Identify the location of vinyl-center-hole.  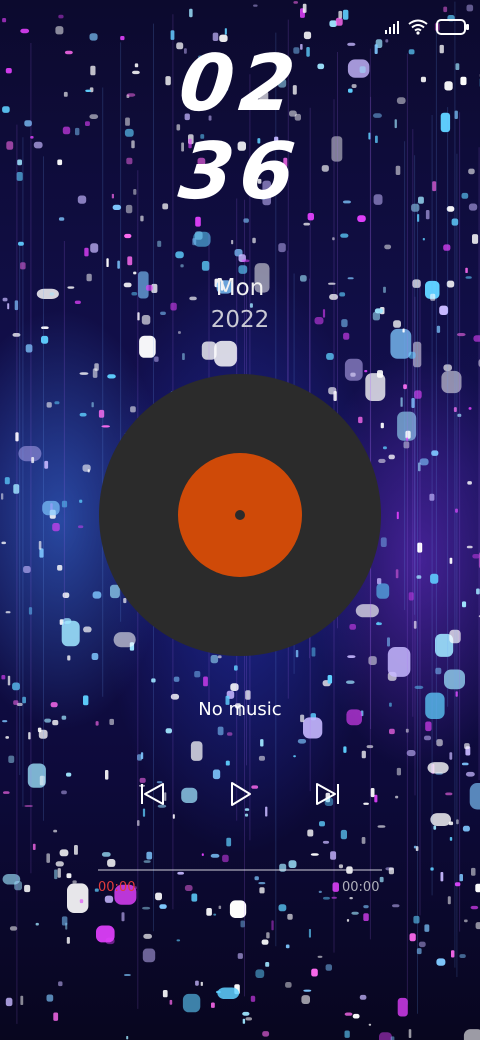
(240, 515).